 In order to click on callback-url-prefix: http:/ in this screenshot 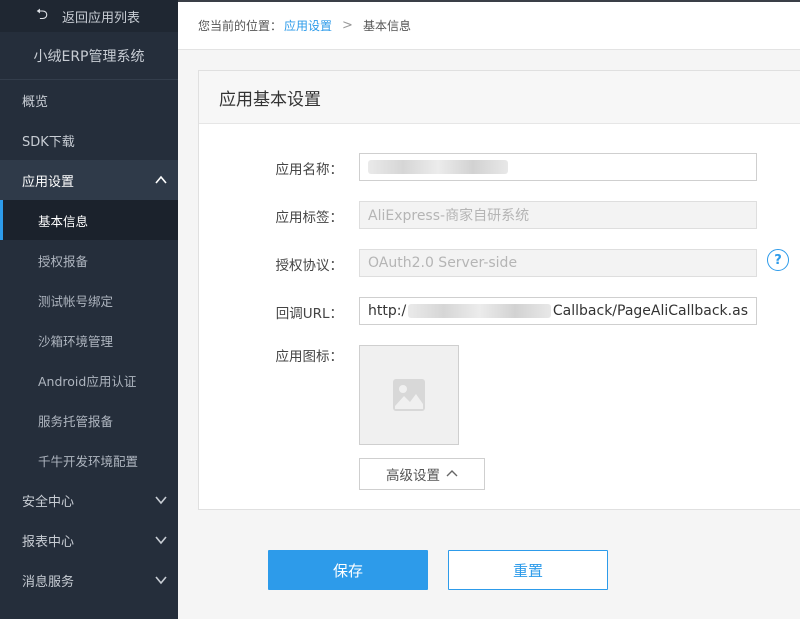, I will do `click(387, 311)`.